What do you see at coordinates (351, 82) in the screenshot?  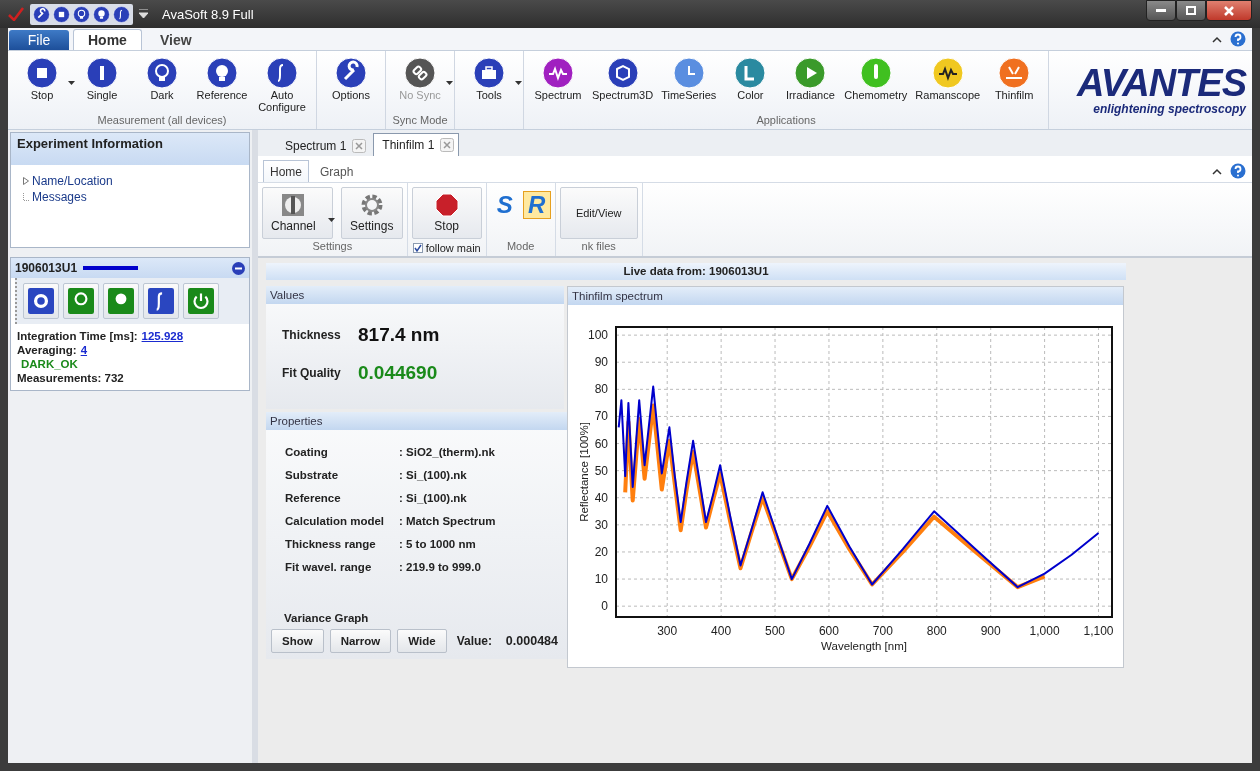 I see `ribbon-button: Options` at bounding box center [351, 82].